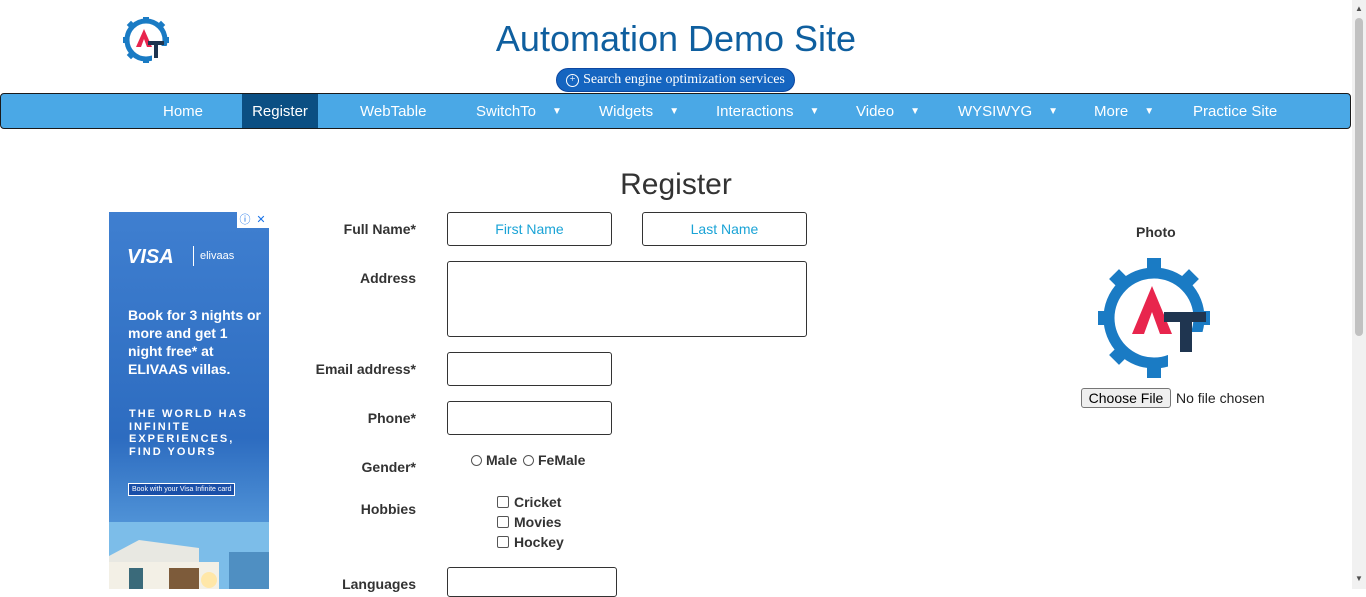 The width and height of the screenshot is (1366, 597). I want to click on nav-item-register: Register, so click(280, 111).